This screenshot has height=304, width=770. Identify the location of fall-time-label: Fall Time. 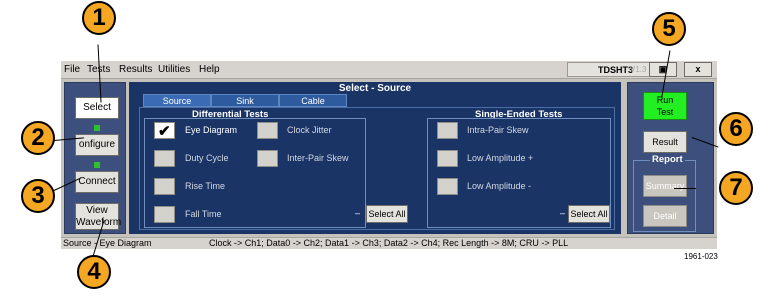
(203, 214).